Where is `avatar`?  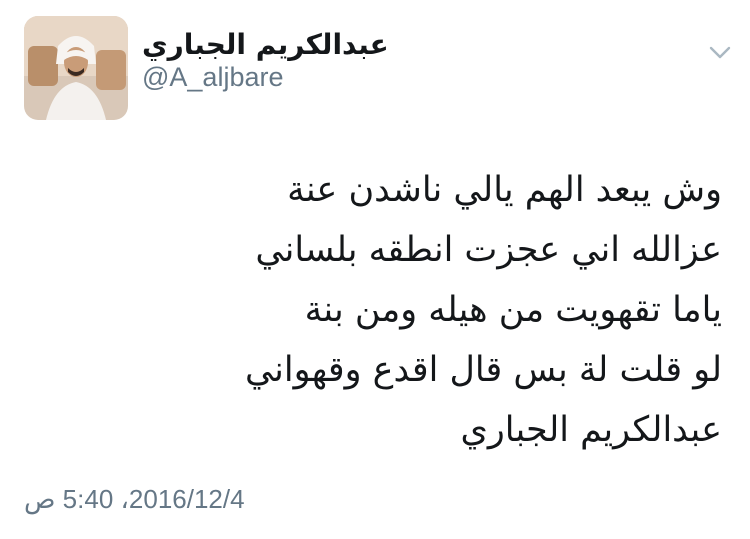
avatar is located at coordinates (76, 68).